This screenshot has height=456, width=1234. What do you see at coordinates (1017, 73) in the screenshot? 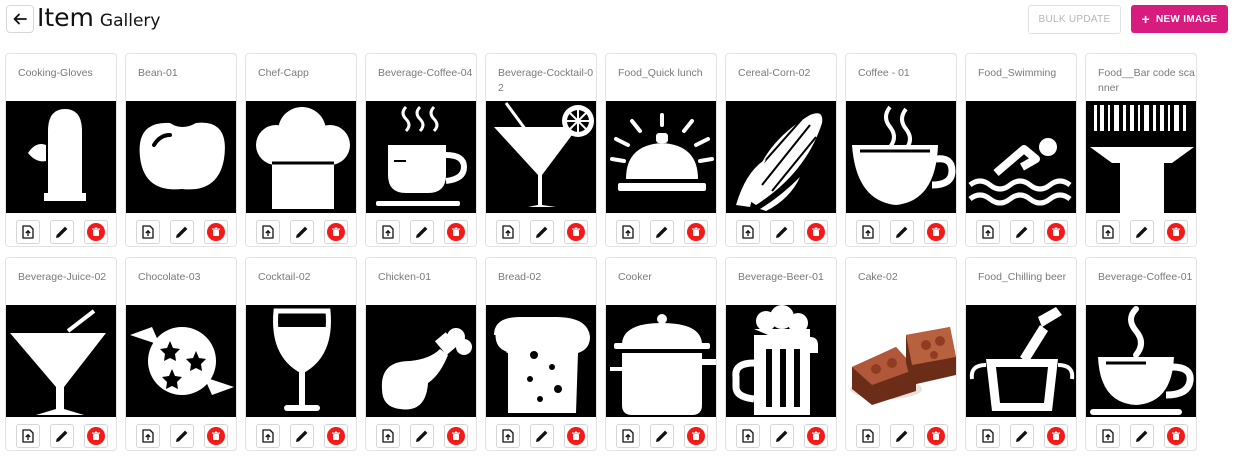
I see `item-name: Food_Swimming` at bounding box center [1017, 73].